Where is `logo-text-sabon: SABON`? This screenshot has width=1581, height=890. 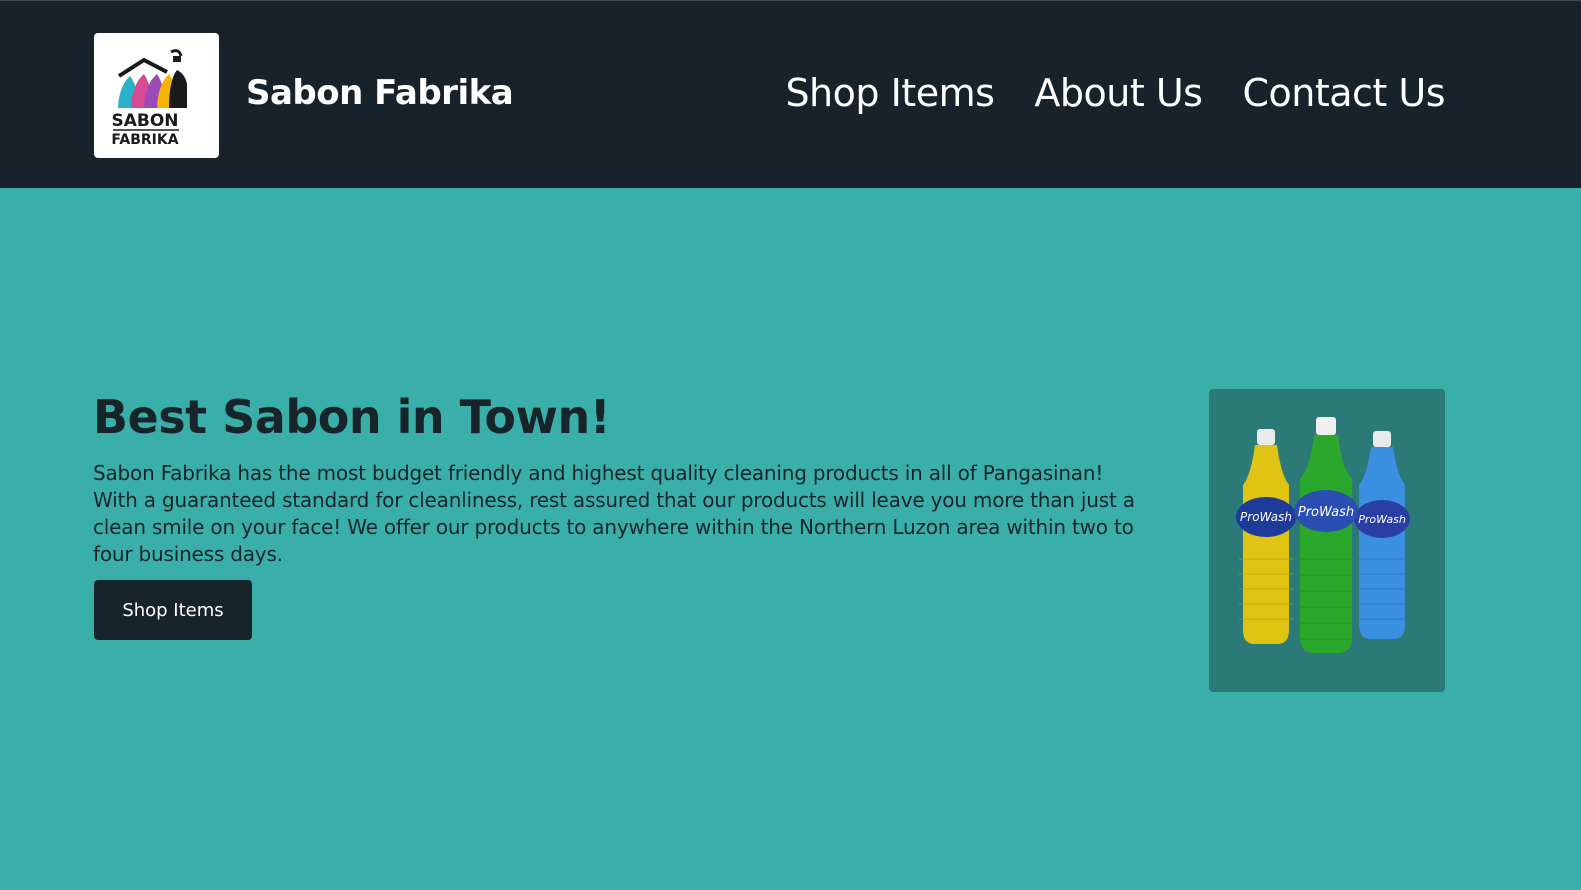 logo-text-sabon: SABON is located at coordinates (144, 121).